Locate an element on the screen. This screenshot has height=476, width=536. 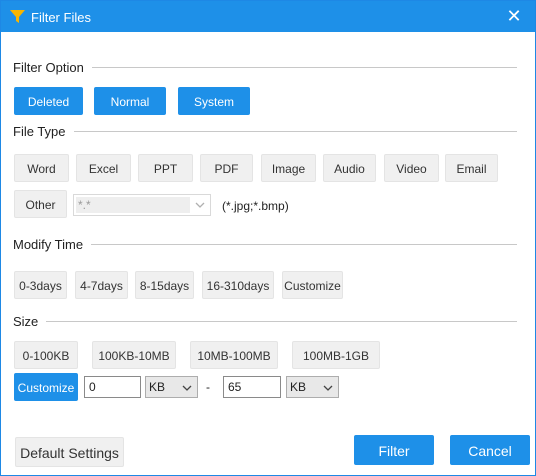
funnel-icon is located at coordinates (17, 16).